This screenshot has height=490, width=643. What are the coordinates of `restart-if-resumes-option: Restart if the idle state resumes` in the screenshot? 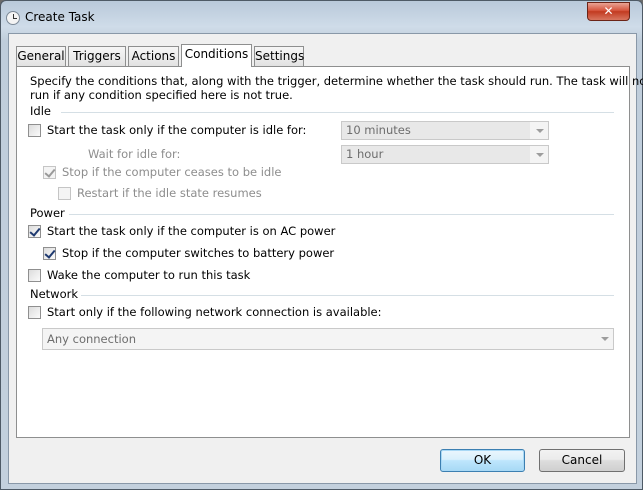 It's located at (160, 193).